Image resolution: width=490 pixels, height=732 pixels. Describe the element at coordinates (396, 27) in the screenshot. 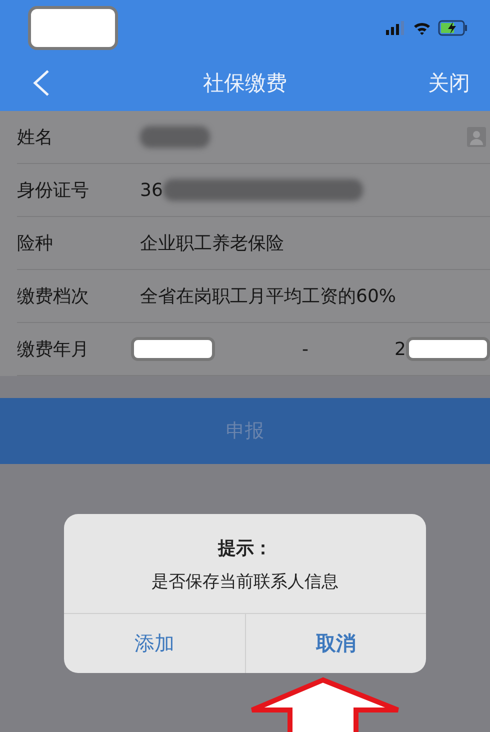

I see `signal-icon` at that location.